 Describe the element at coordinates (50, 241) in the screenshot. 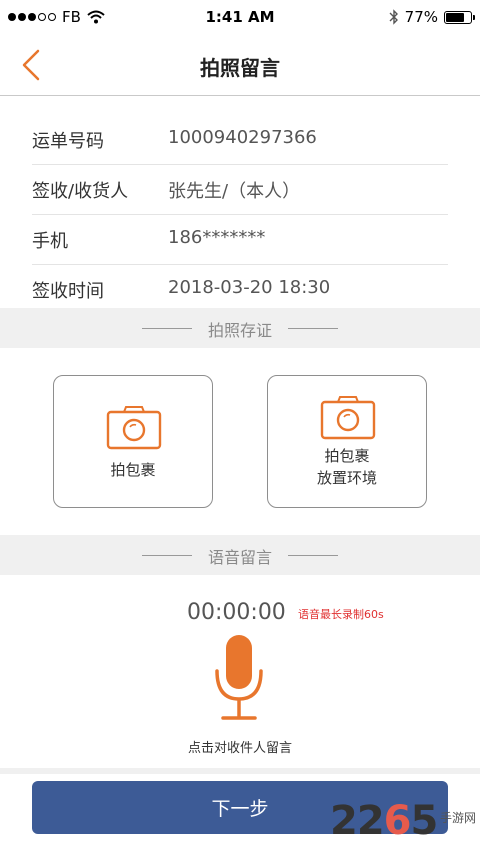

I see `phone-label: 手机` at that location.